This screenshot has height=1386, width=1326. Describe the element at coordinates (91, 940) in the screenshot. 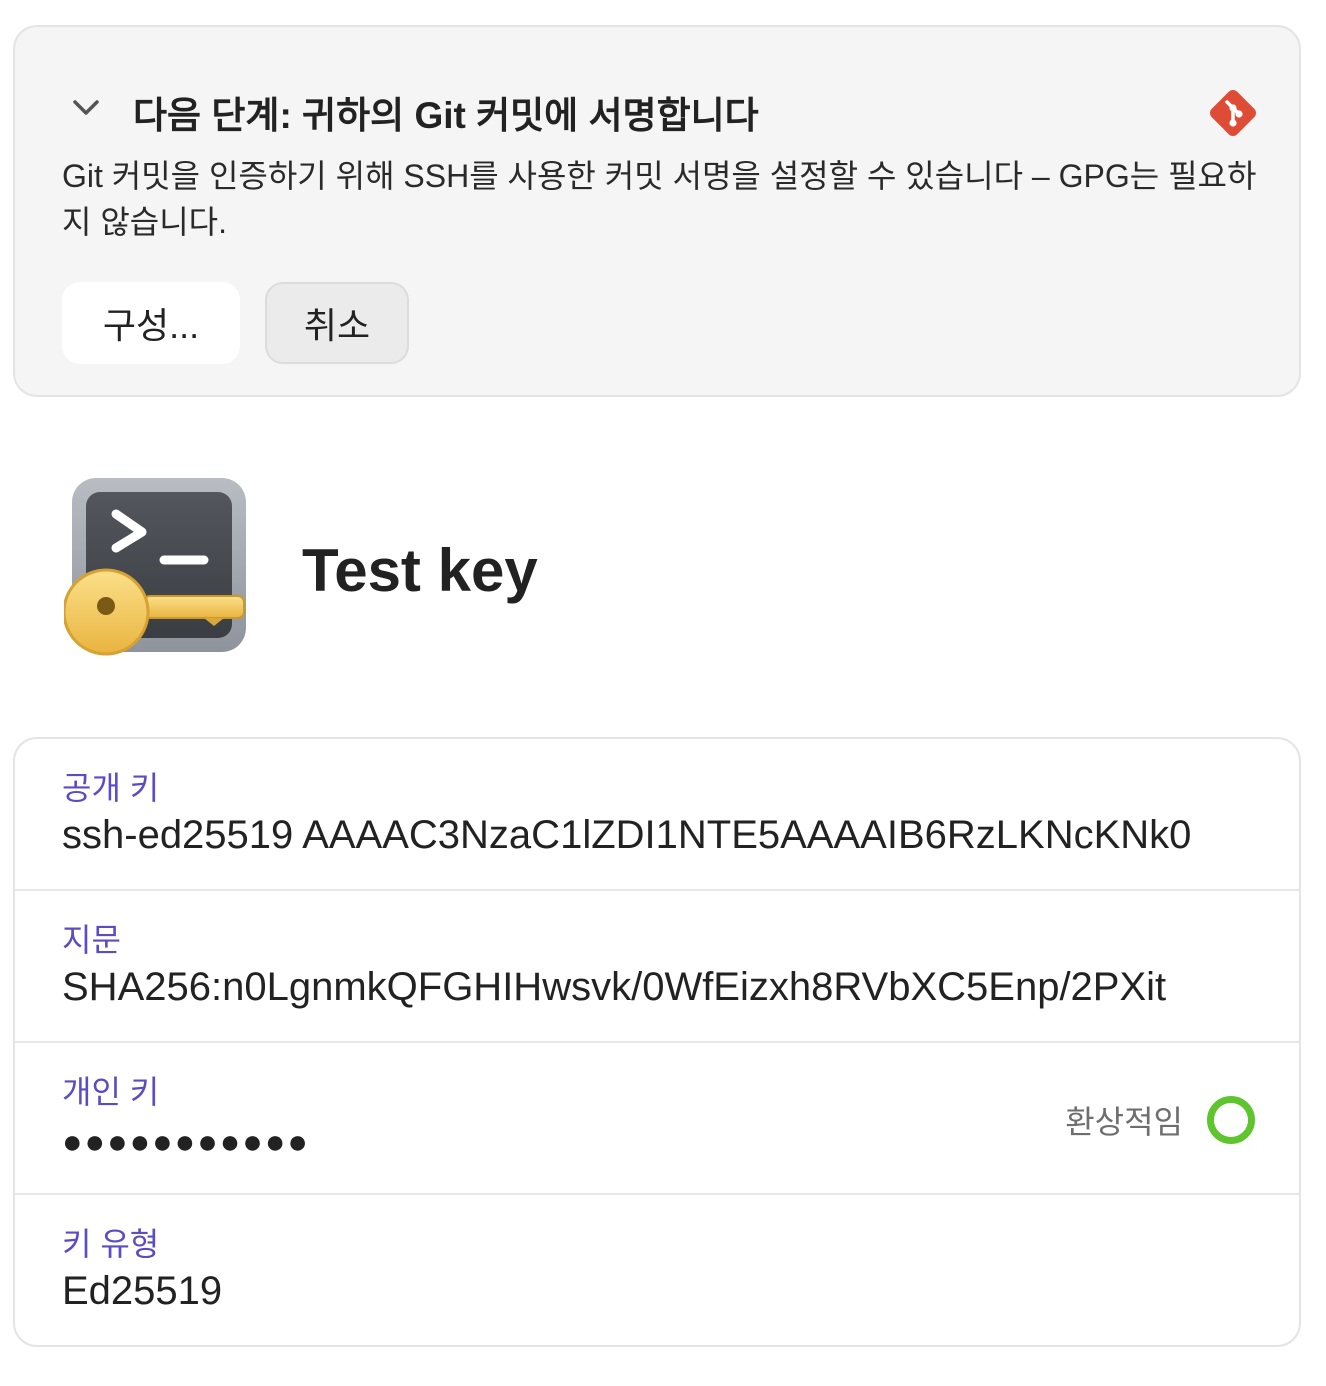

I see `fingerprint-label: 지문` at that location.